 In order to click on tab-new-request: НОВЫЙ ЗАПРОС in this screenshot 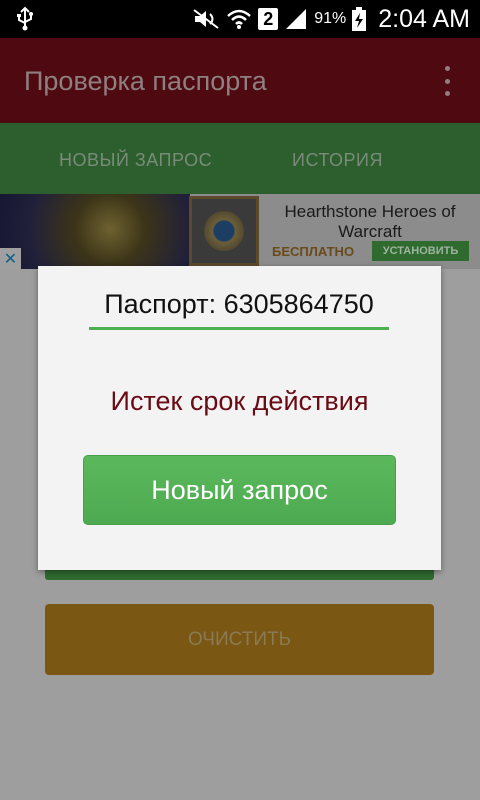, I will do `click(135, 160)`.